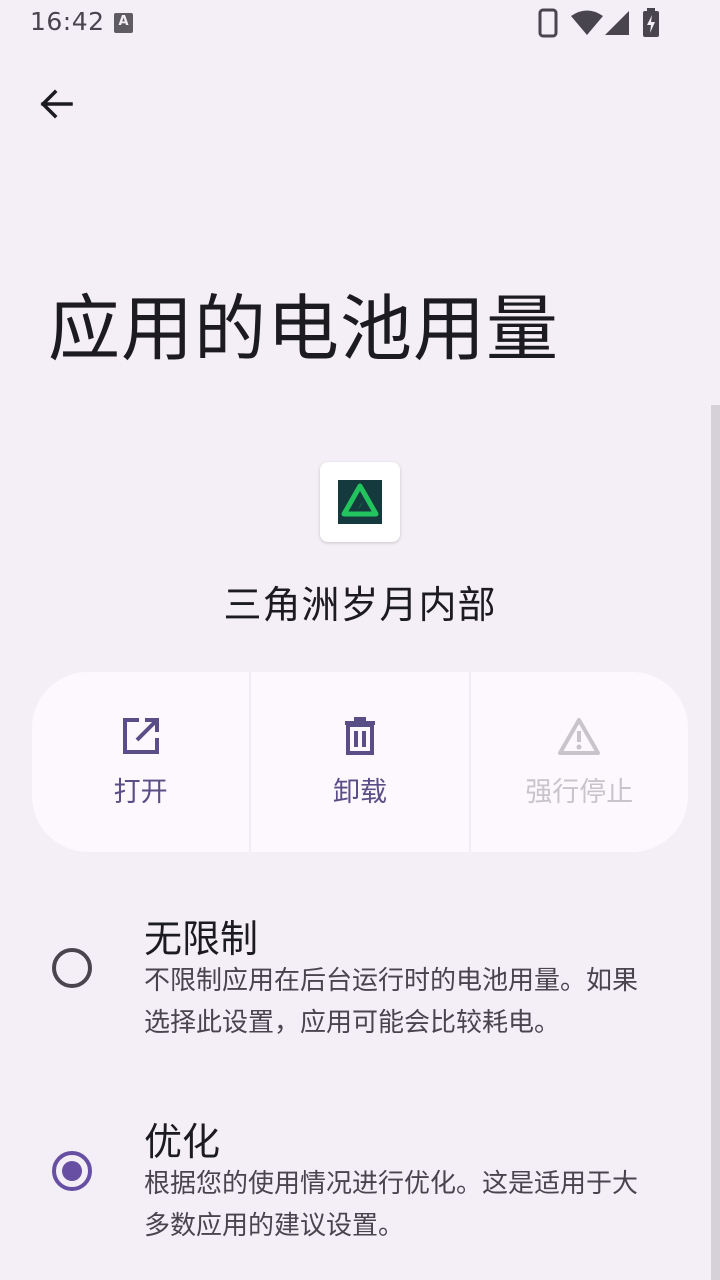  I want to click on status-bar: 16:42 A, so click(360, 24).